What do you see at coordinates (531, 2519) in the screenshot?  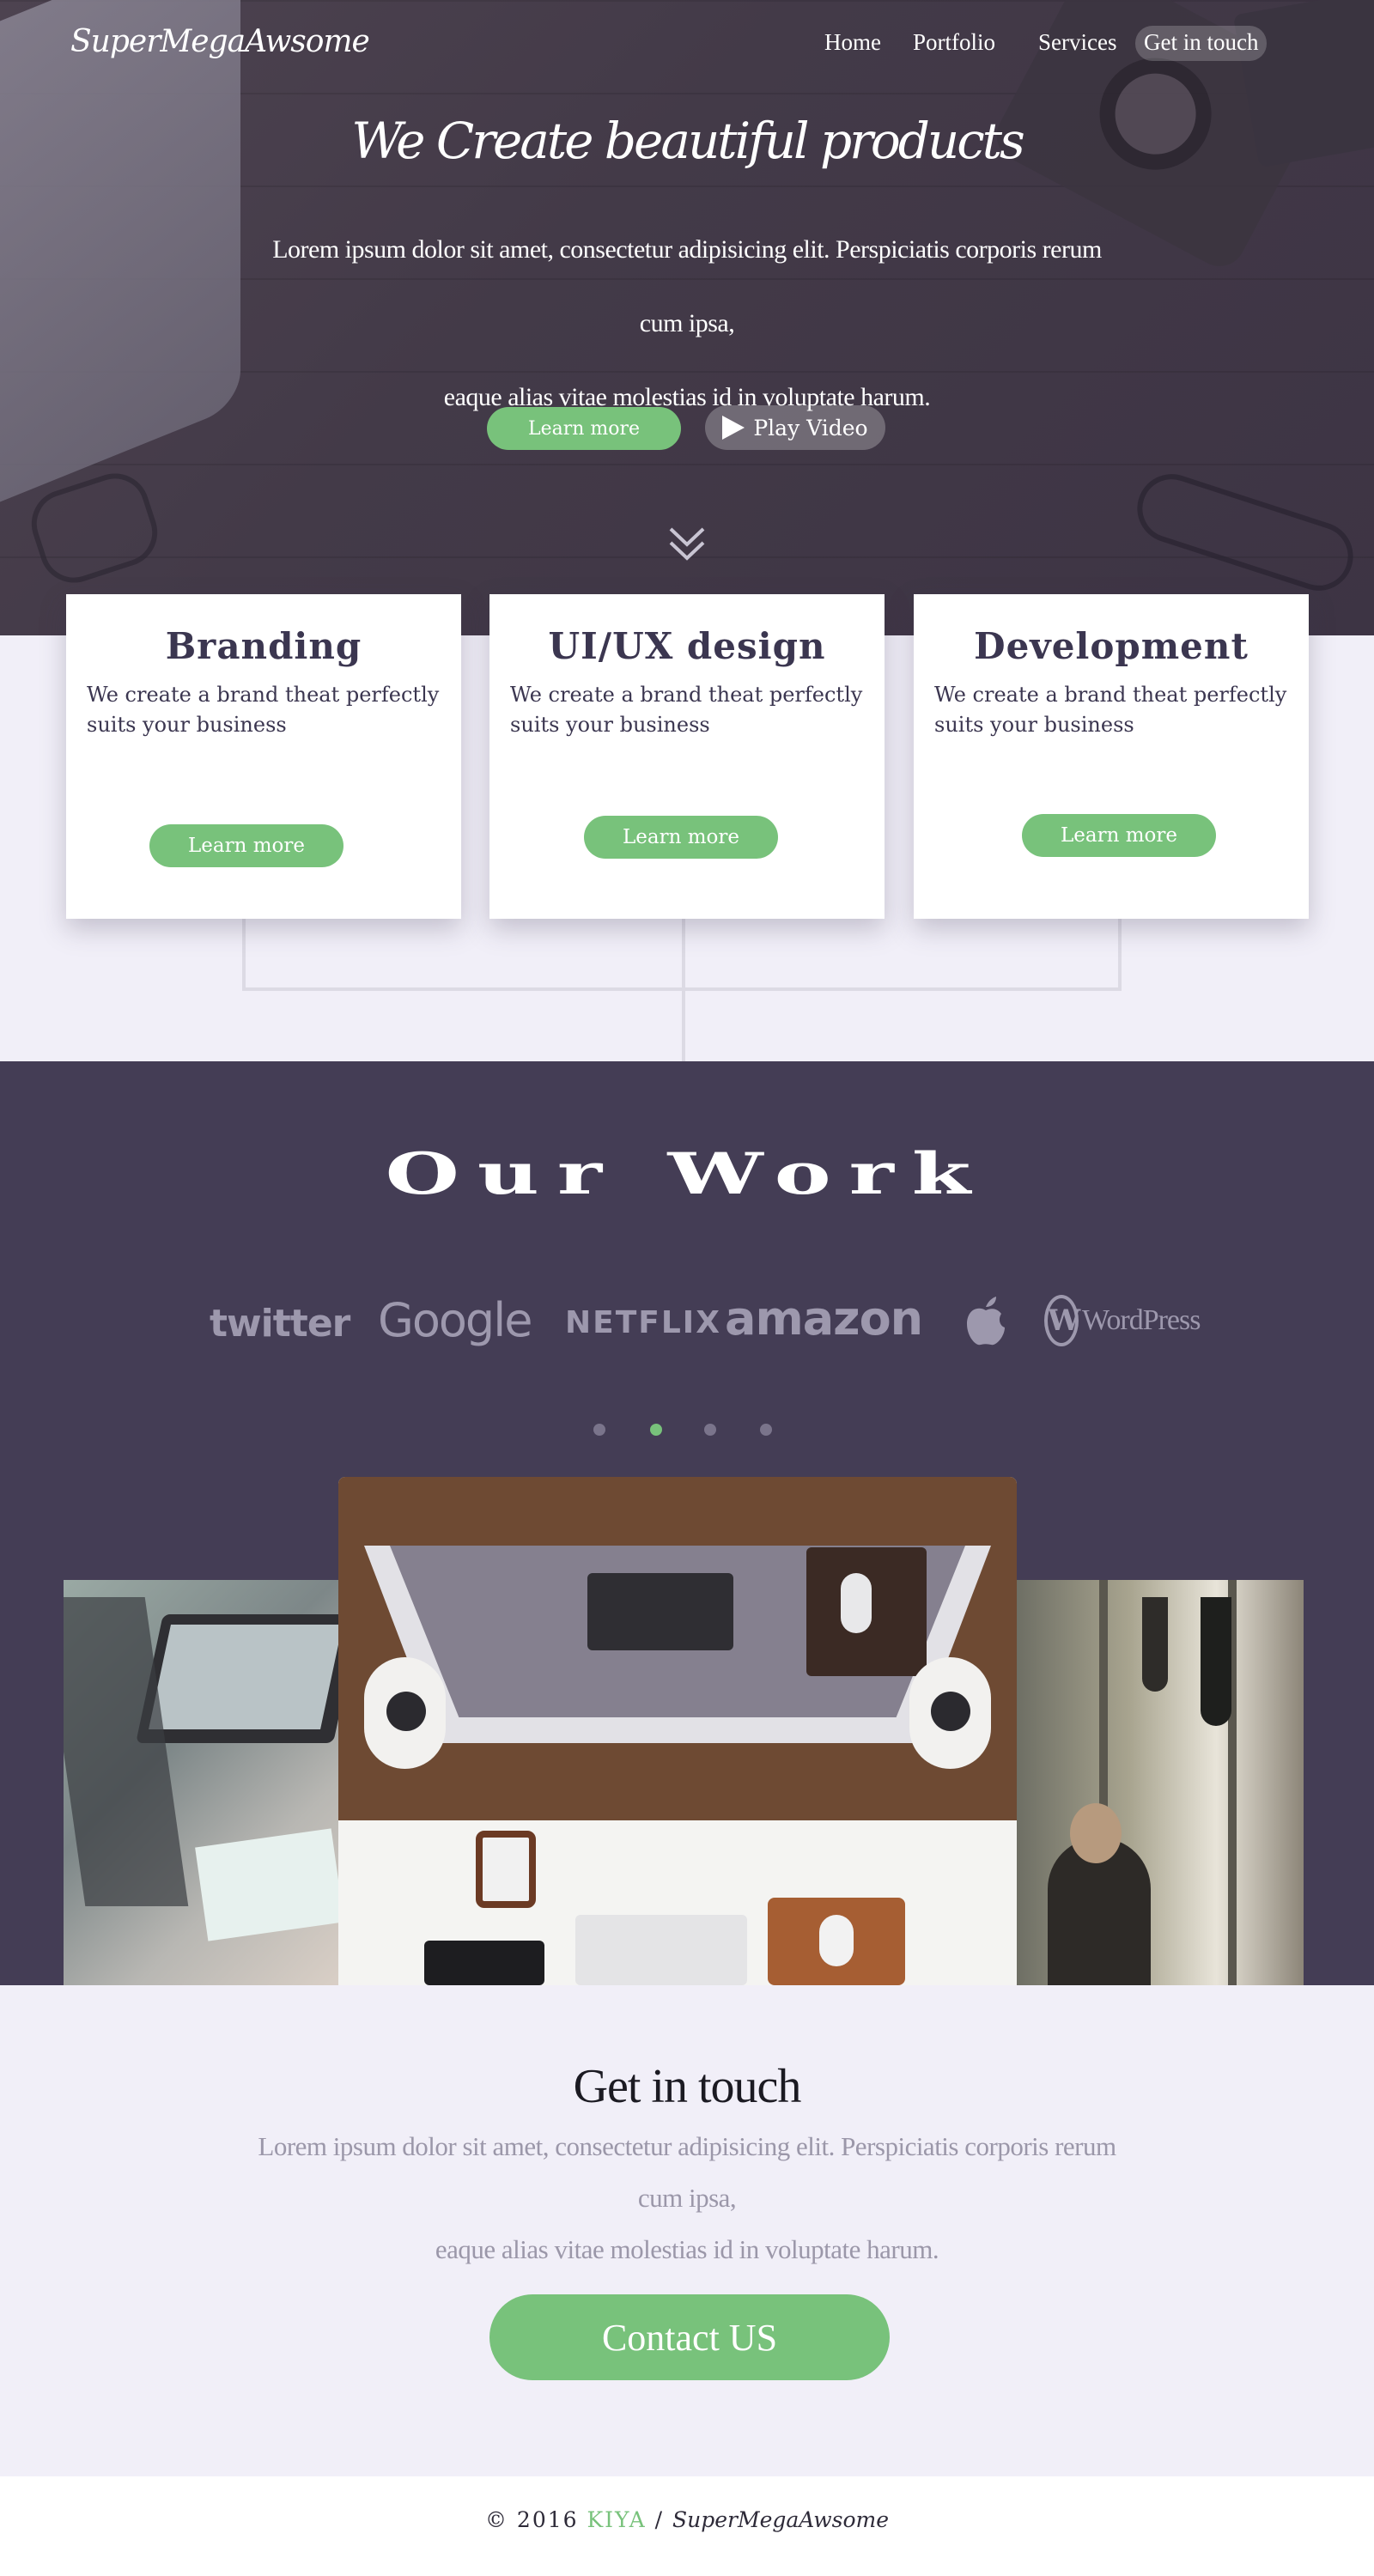 I see `copyright: © 2016` at bounding box center [531, 2519].